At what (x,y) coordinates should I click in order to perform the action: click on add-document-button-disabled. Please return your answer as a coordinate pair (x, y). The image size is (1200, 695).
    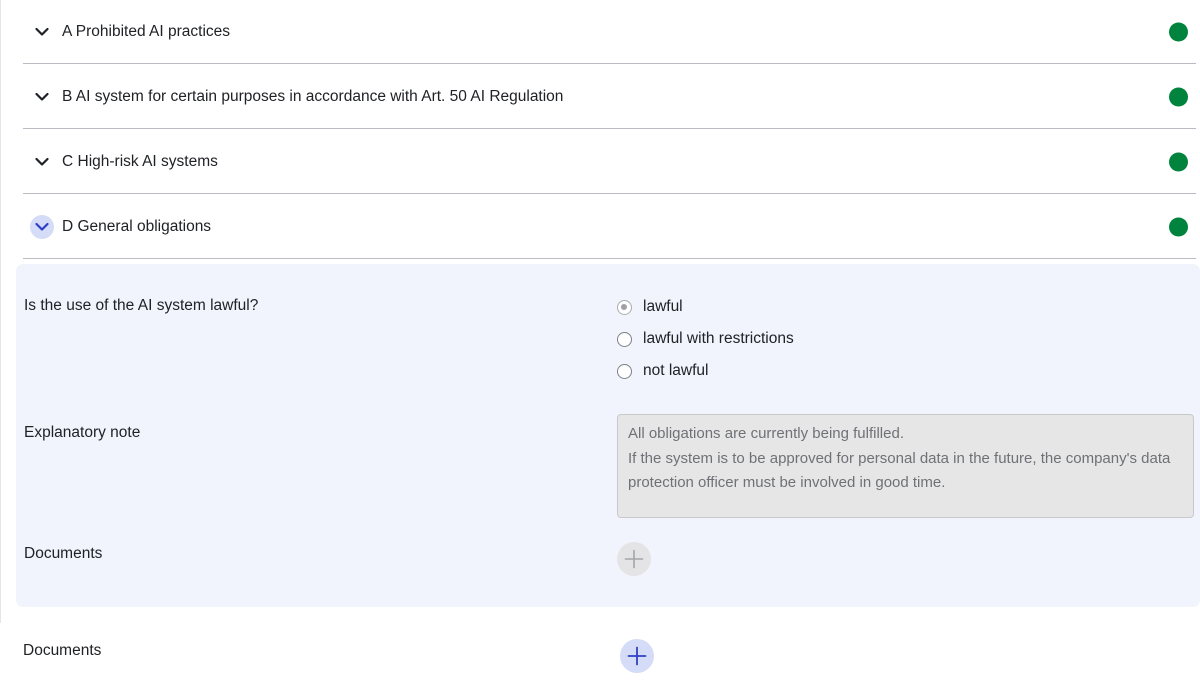
    Looking at the image, I should click on (634, 559).